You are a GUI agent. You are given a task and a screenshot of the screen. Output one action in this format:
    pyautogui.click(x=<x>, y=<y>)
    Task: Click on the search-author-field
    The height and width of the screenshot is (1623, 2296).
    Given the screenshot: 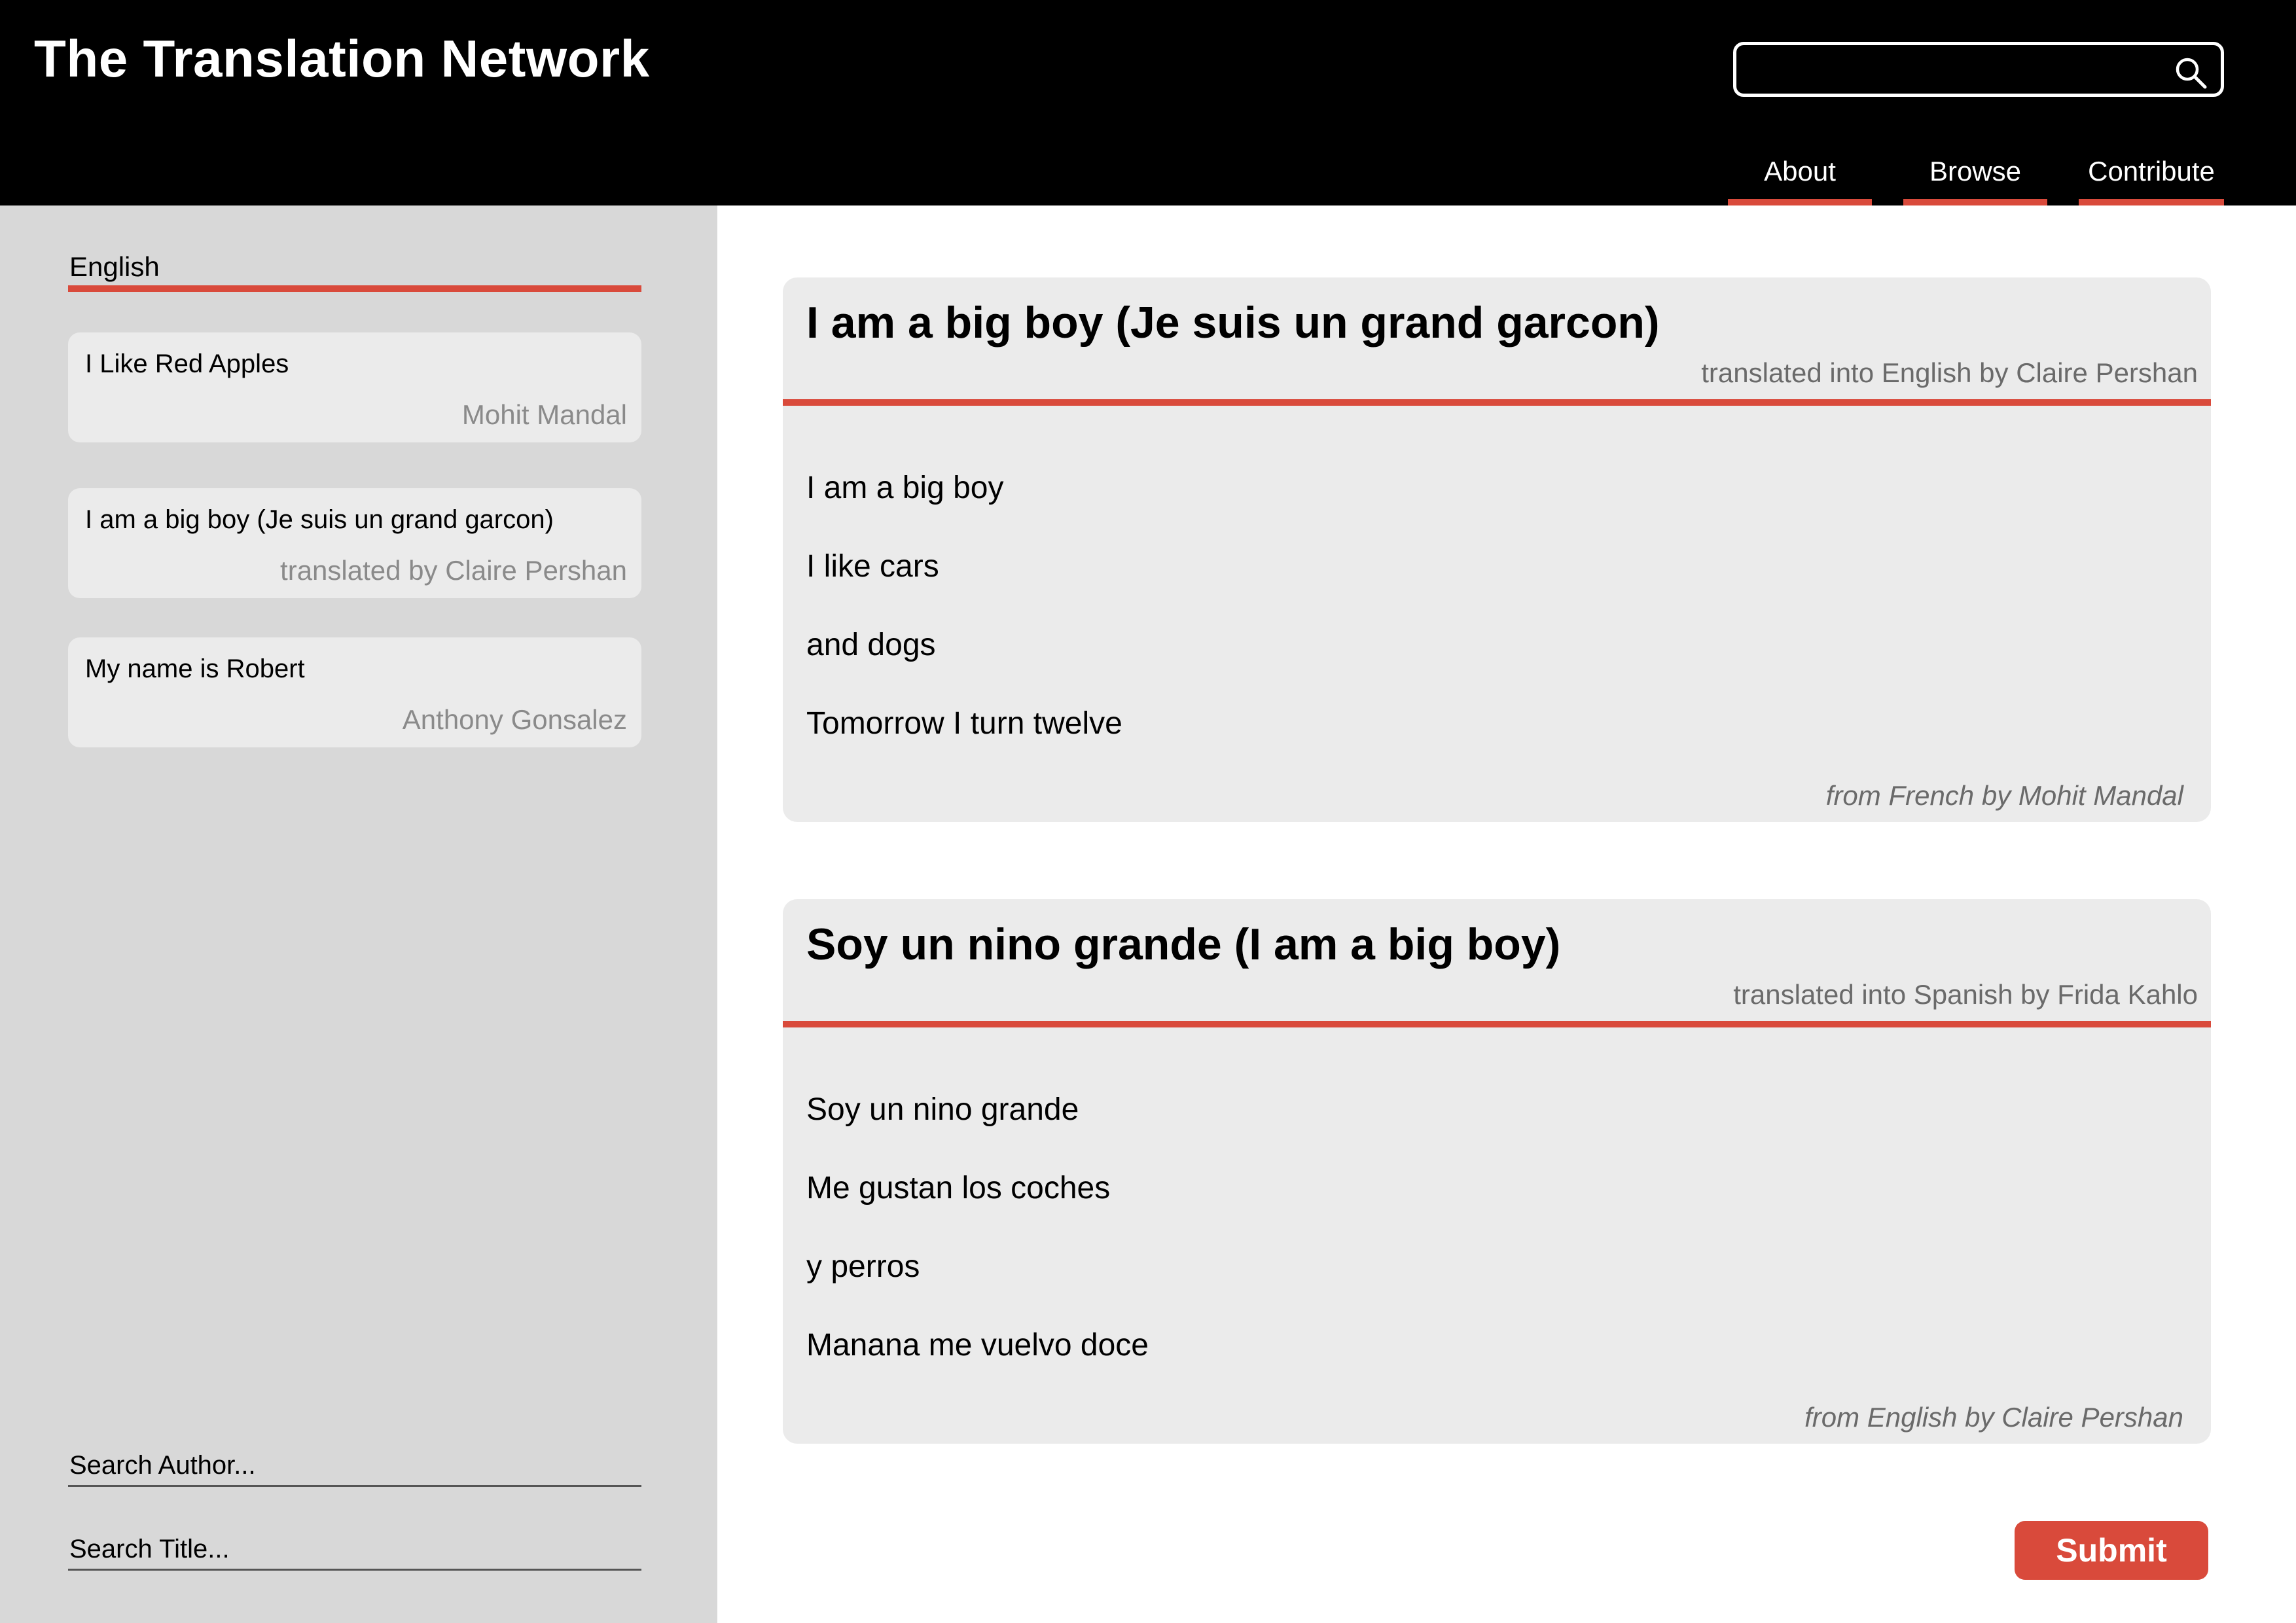 What is the action you would take?
    pyautogui.click(x=354, y=1466)
    